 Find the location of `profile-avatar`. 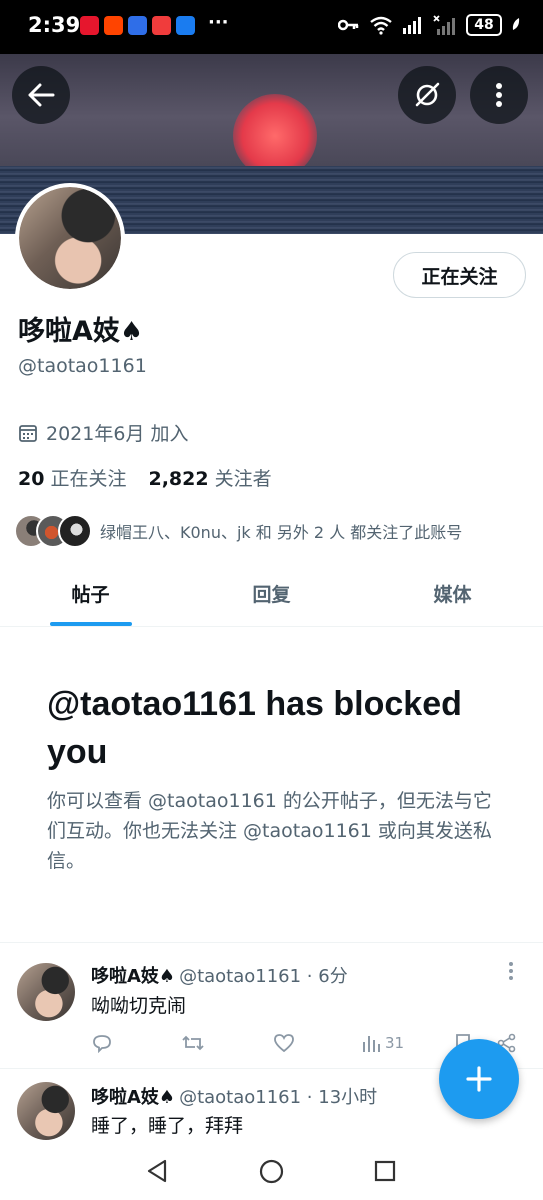

profile-avatar is located at coordinates (70, 238).